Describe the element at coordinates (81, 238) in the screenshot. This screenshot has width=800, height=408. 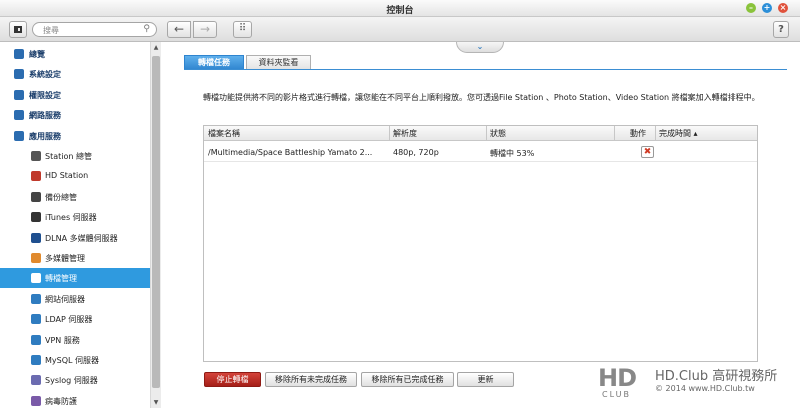
I see `sidebar-item-label: DLNA 多媒體伺服器` at that location.